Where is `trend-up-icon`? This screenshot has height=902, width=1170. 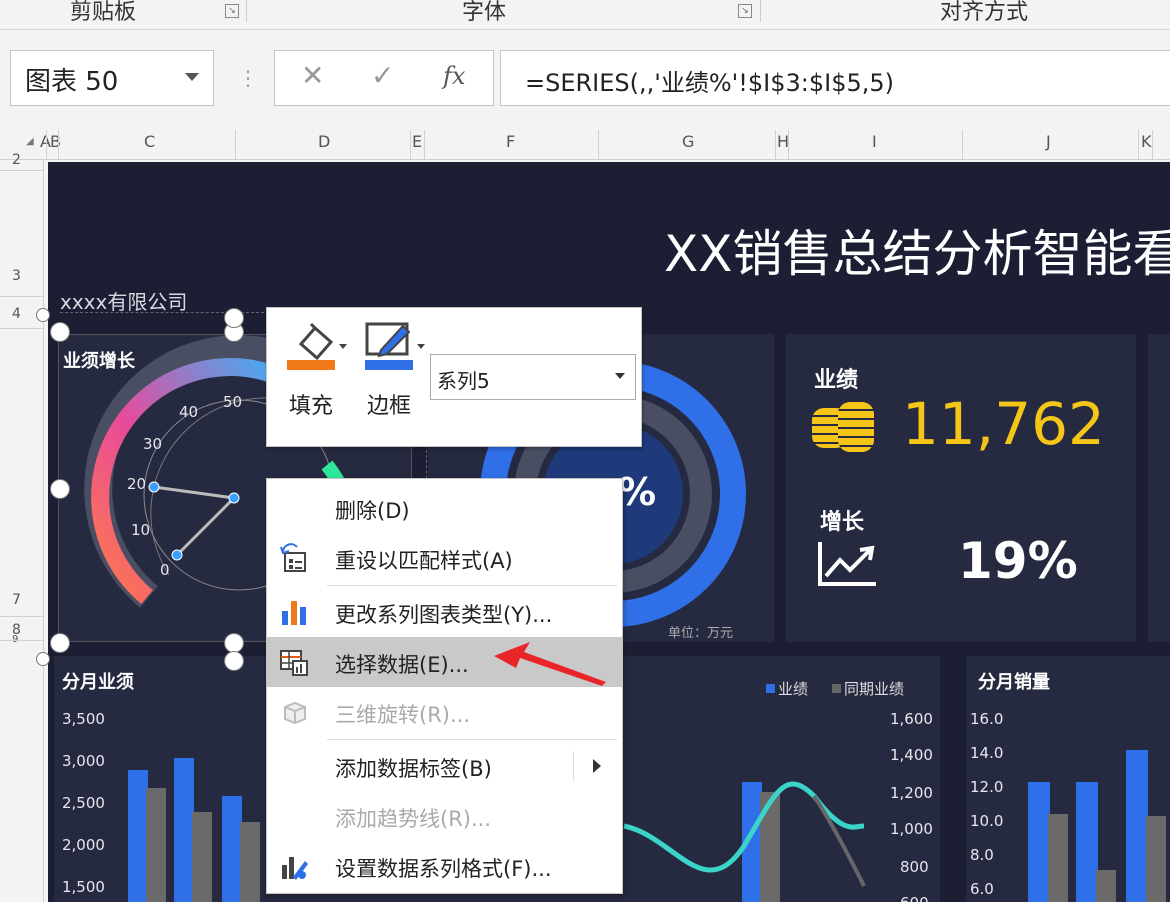
trend-up-icon is located at coordinates (847, 564).